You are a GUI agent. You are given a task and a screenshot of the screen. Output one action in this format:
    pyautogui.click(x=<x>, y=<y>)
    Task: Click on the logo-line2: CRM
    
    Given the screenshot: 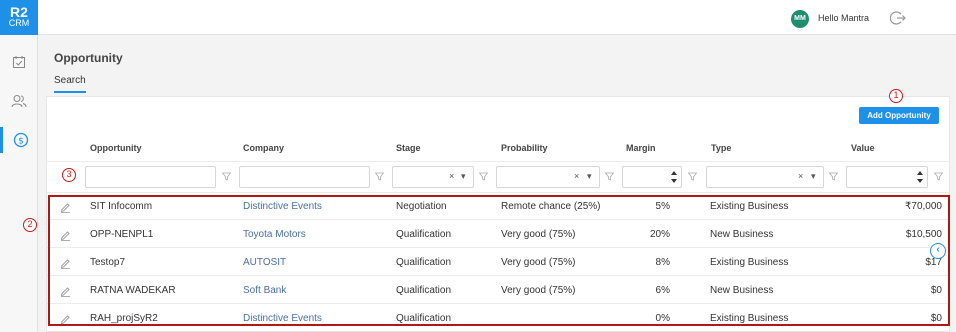 What is the action you would take?
    pyautogui.click(x=19, y=23)
    